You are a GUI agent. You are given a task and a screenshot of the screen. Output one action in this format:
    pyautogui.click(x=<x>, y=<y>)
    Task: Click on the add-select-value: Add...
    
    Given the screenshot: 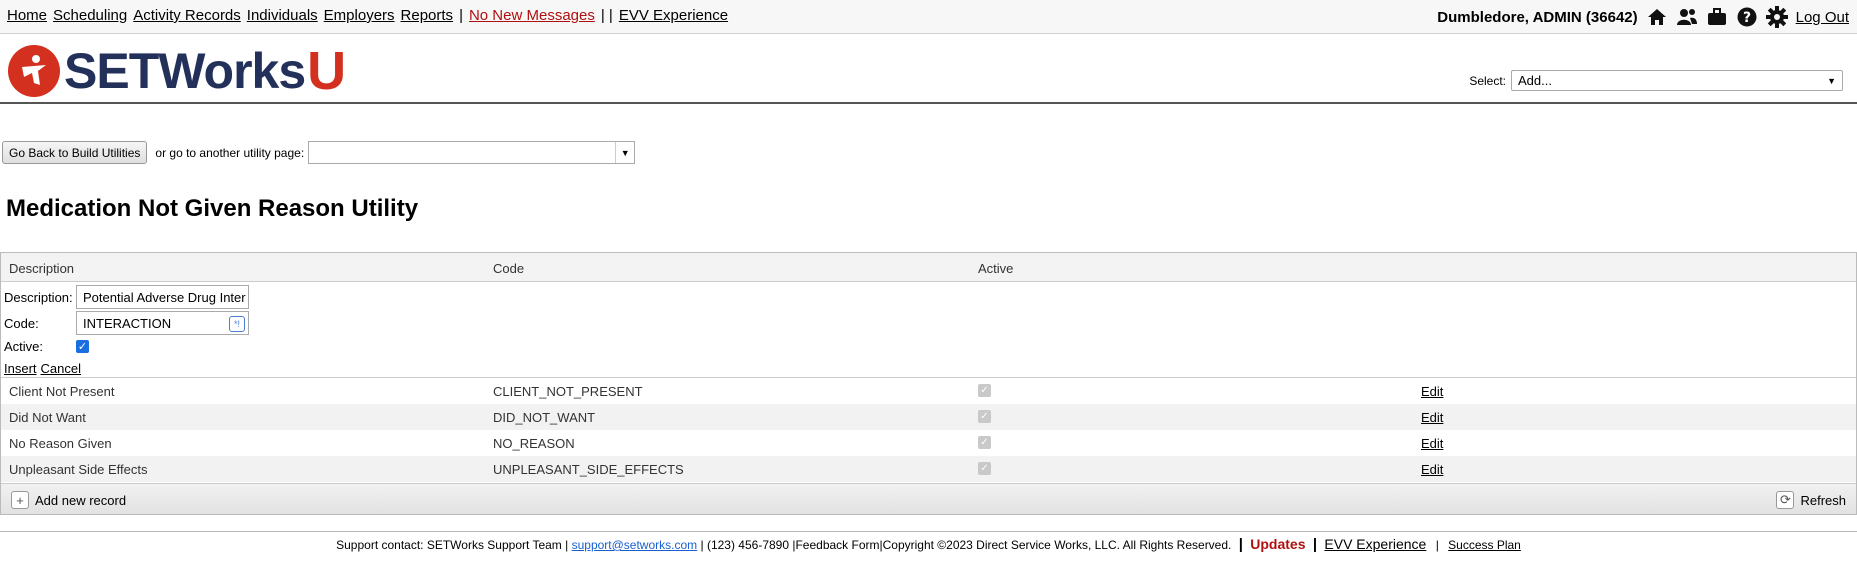 What is the action you would take?
    pyautogui.click(x=1535, y=80)
    